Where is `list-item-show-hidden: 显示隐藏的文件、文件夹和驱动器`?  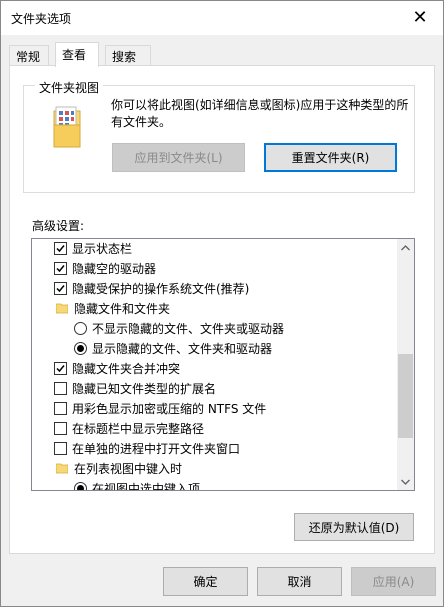 list-item-show-hidden: 显示隐藏的文件、文件夹和驱动器 is located at coordinates (215, 348).